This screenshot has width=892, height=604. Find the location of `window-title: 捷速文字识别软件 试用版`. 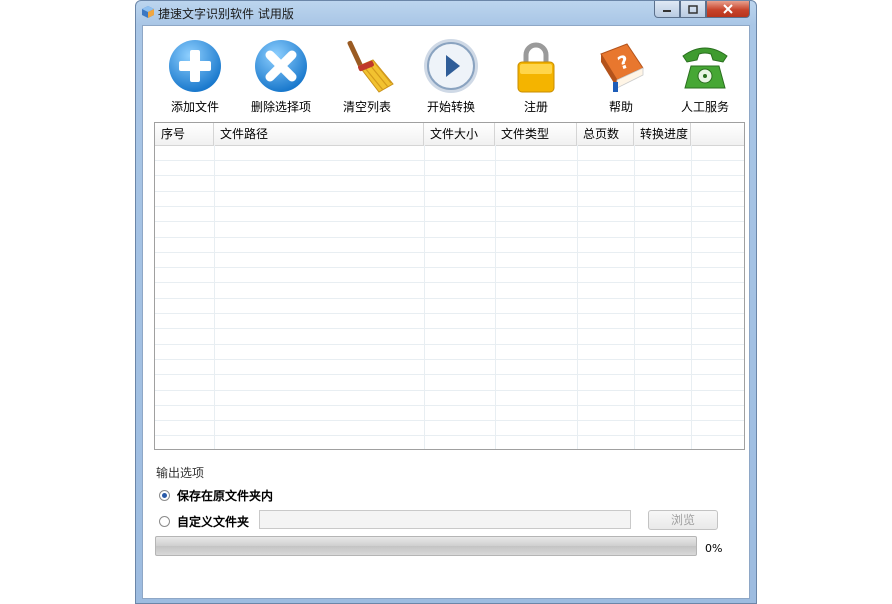

window-title: 捷速文字识别软件 试用版 is located at coordinates (226, 14).